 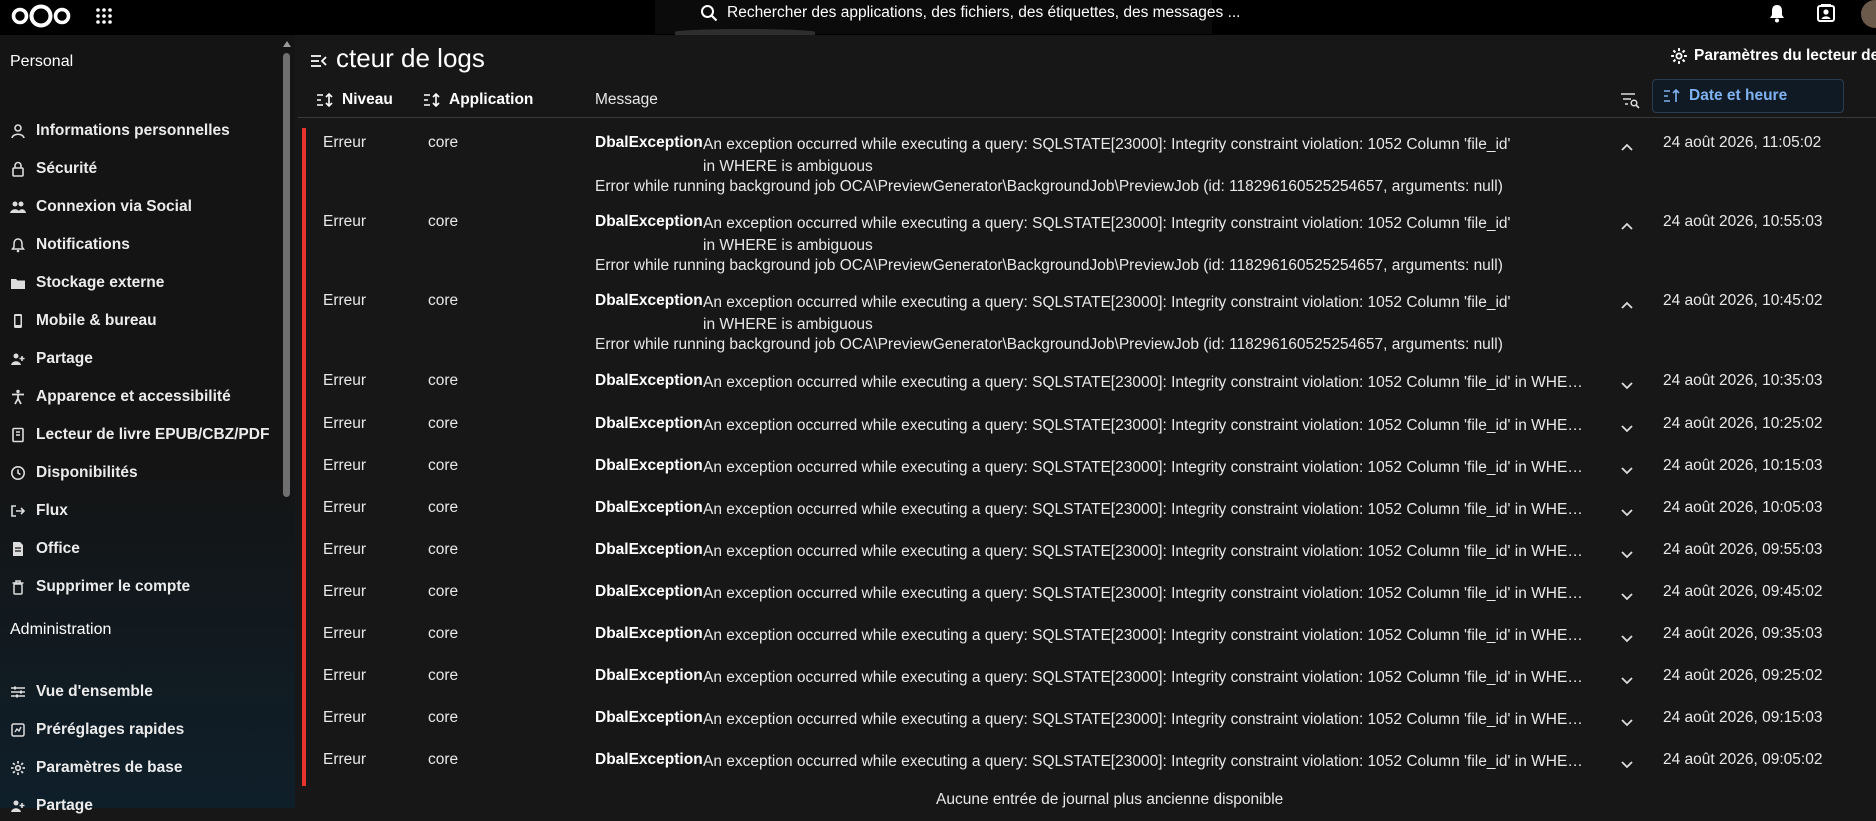 I want to click on sidebar-scrollbar, so click(x=287, y=271).